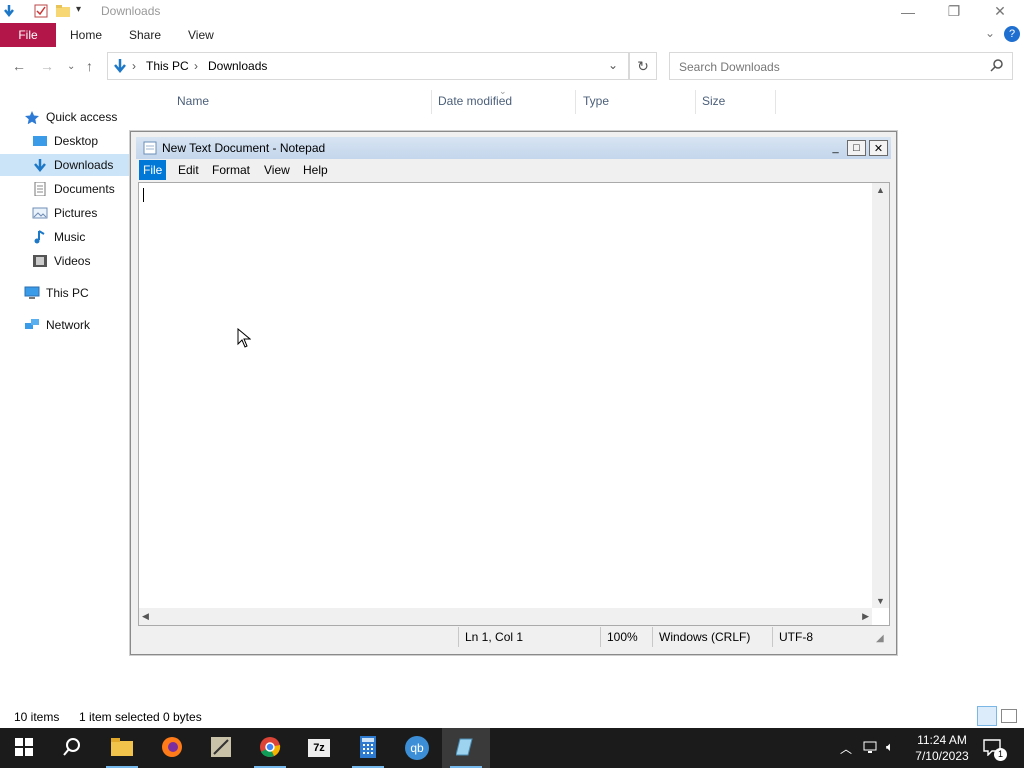 This screenshot has width=1024, height=768. I want to click on network-status-icon, so click(871, 748).